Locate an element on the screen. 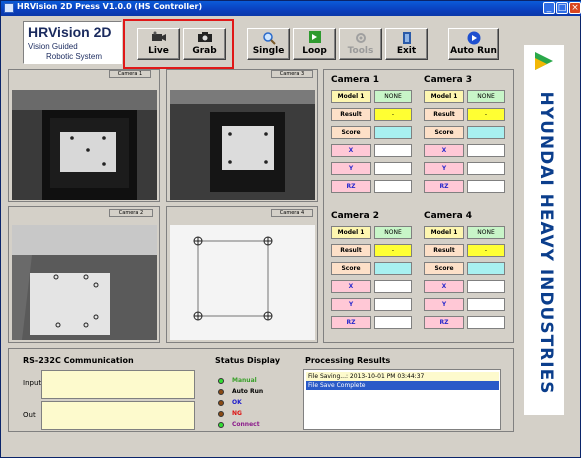 The width and height of the screenshot is (581, 458). highlight-box is located at coordinates (178, 44).